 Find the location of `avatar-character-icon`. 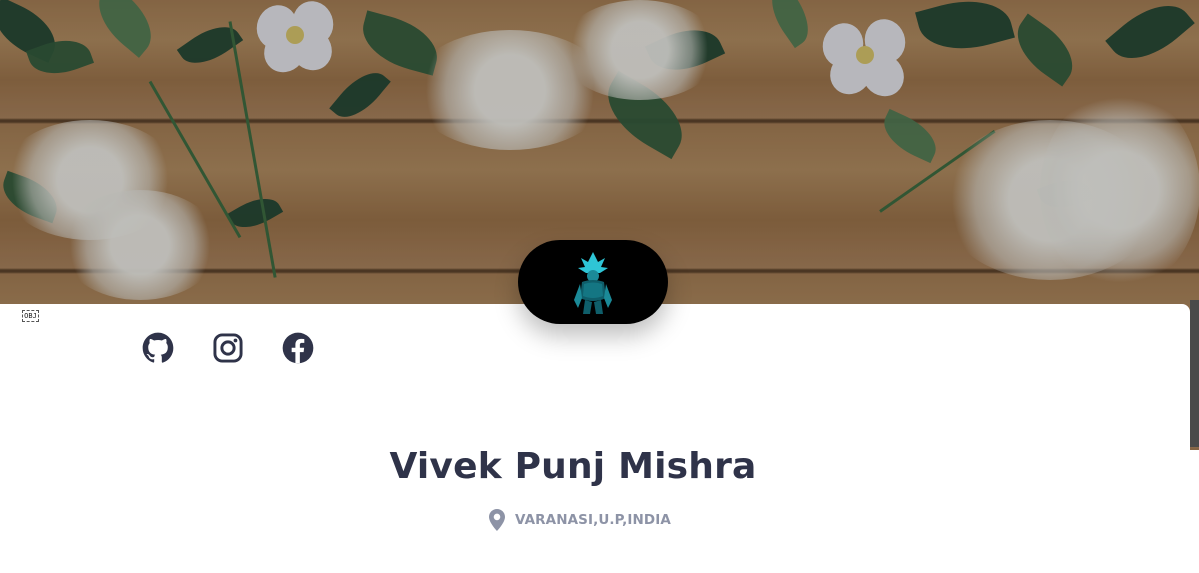

avatar-character-icon is located at coordinates (593, 283).